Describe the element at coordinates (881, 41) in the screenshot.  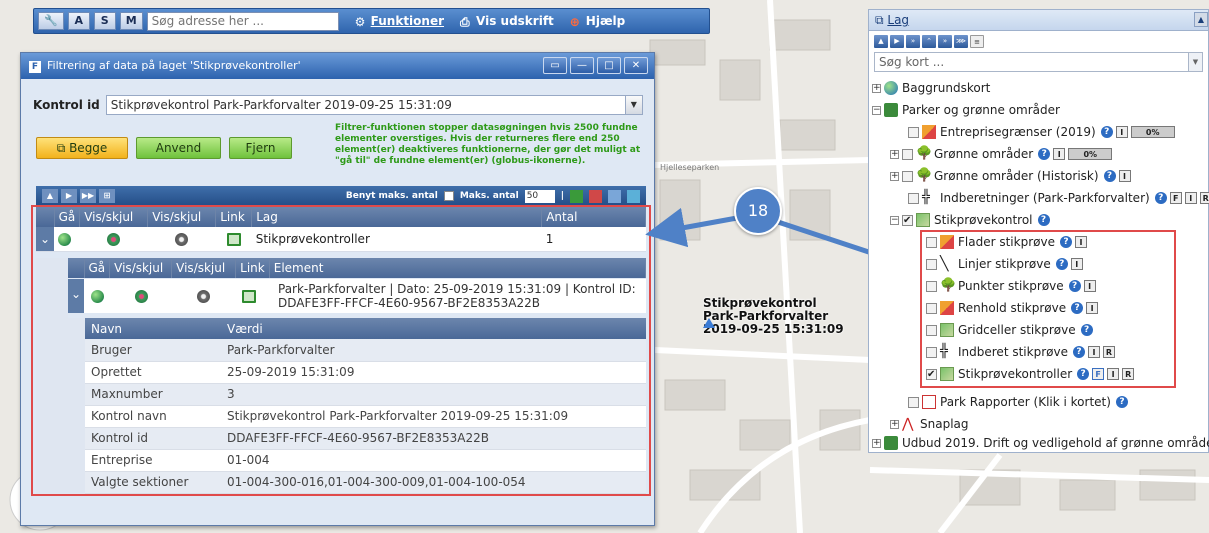
I see `collapse-icon: ▲` at that location.